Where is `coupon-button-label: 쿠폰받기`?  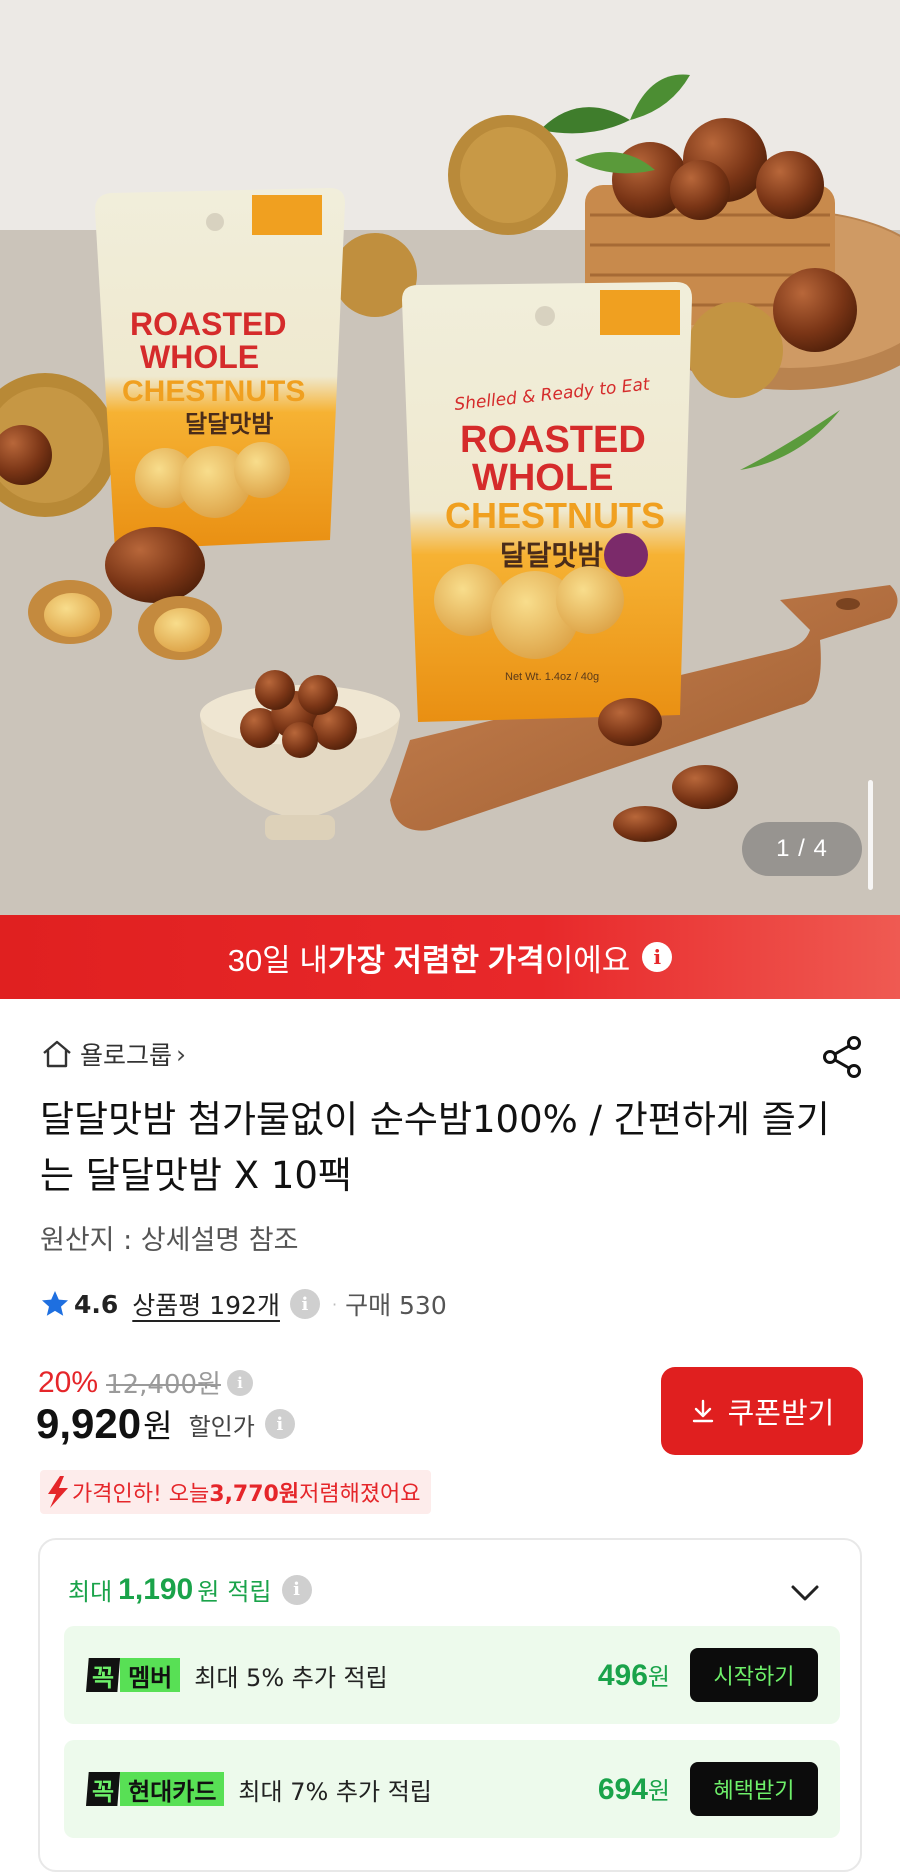
coupon-button-label: 쿠폰받기 is located at coordinates (781, 1413).